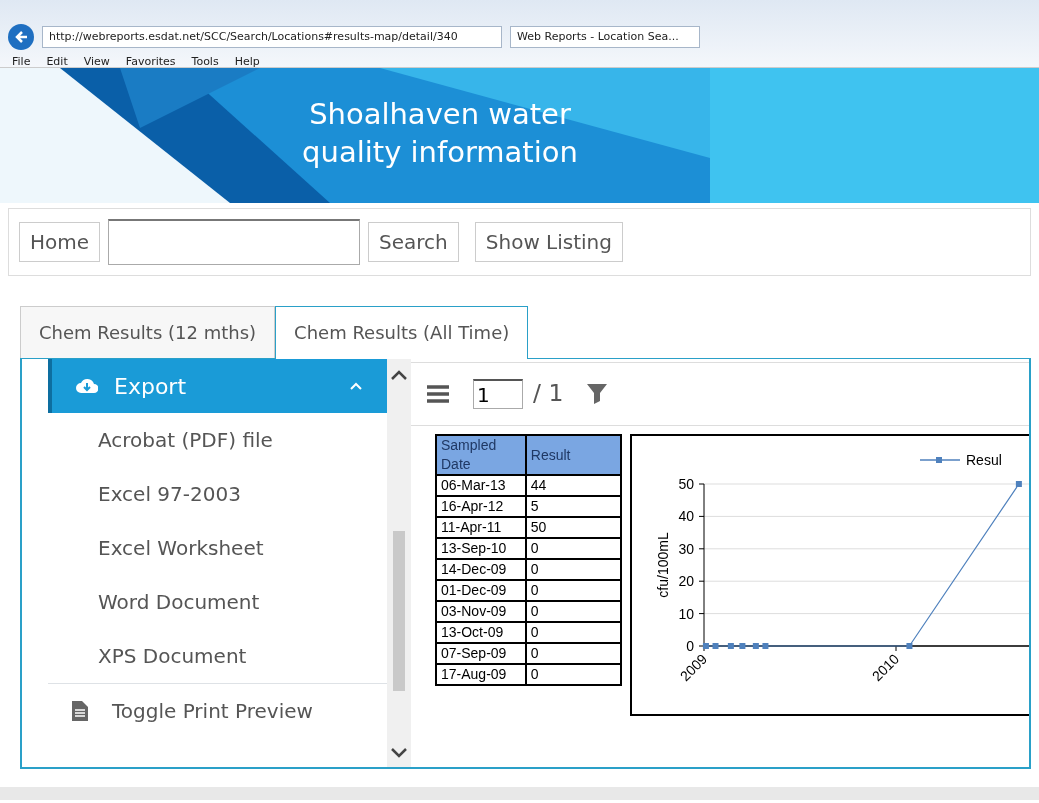 The image size is (1039, 803). I want to click on tick-label: 50, so click(686, 484).